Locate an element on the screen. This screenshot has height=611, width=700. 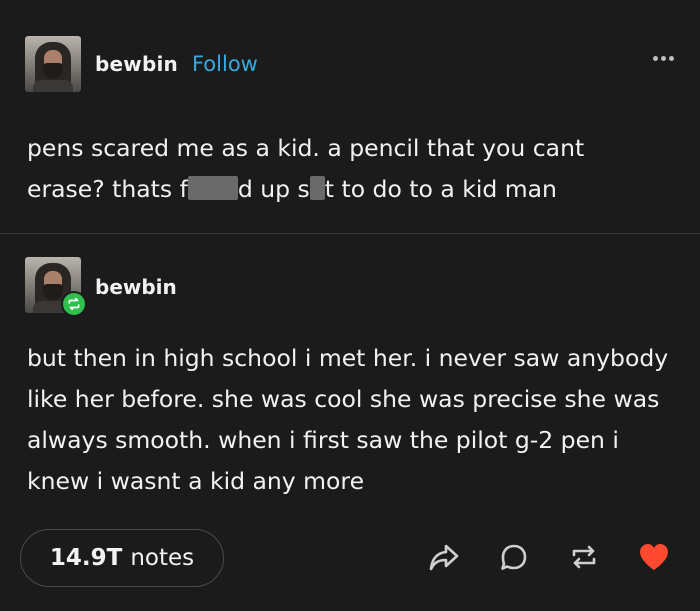
reply-icon is located at coordinates (514, 557).